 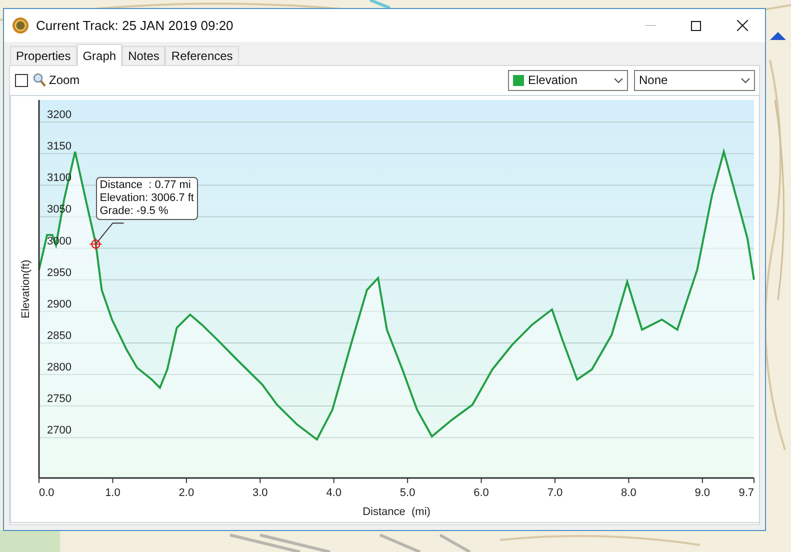 What do you see at coordinates (59, 336) in the screenshot?
I see `y-tick-label: 2850` at bounding box center [59, 336].